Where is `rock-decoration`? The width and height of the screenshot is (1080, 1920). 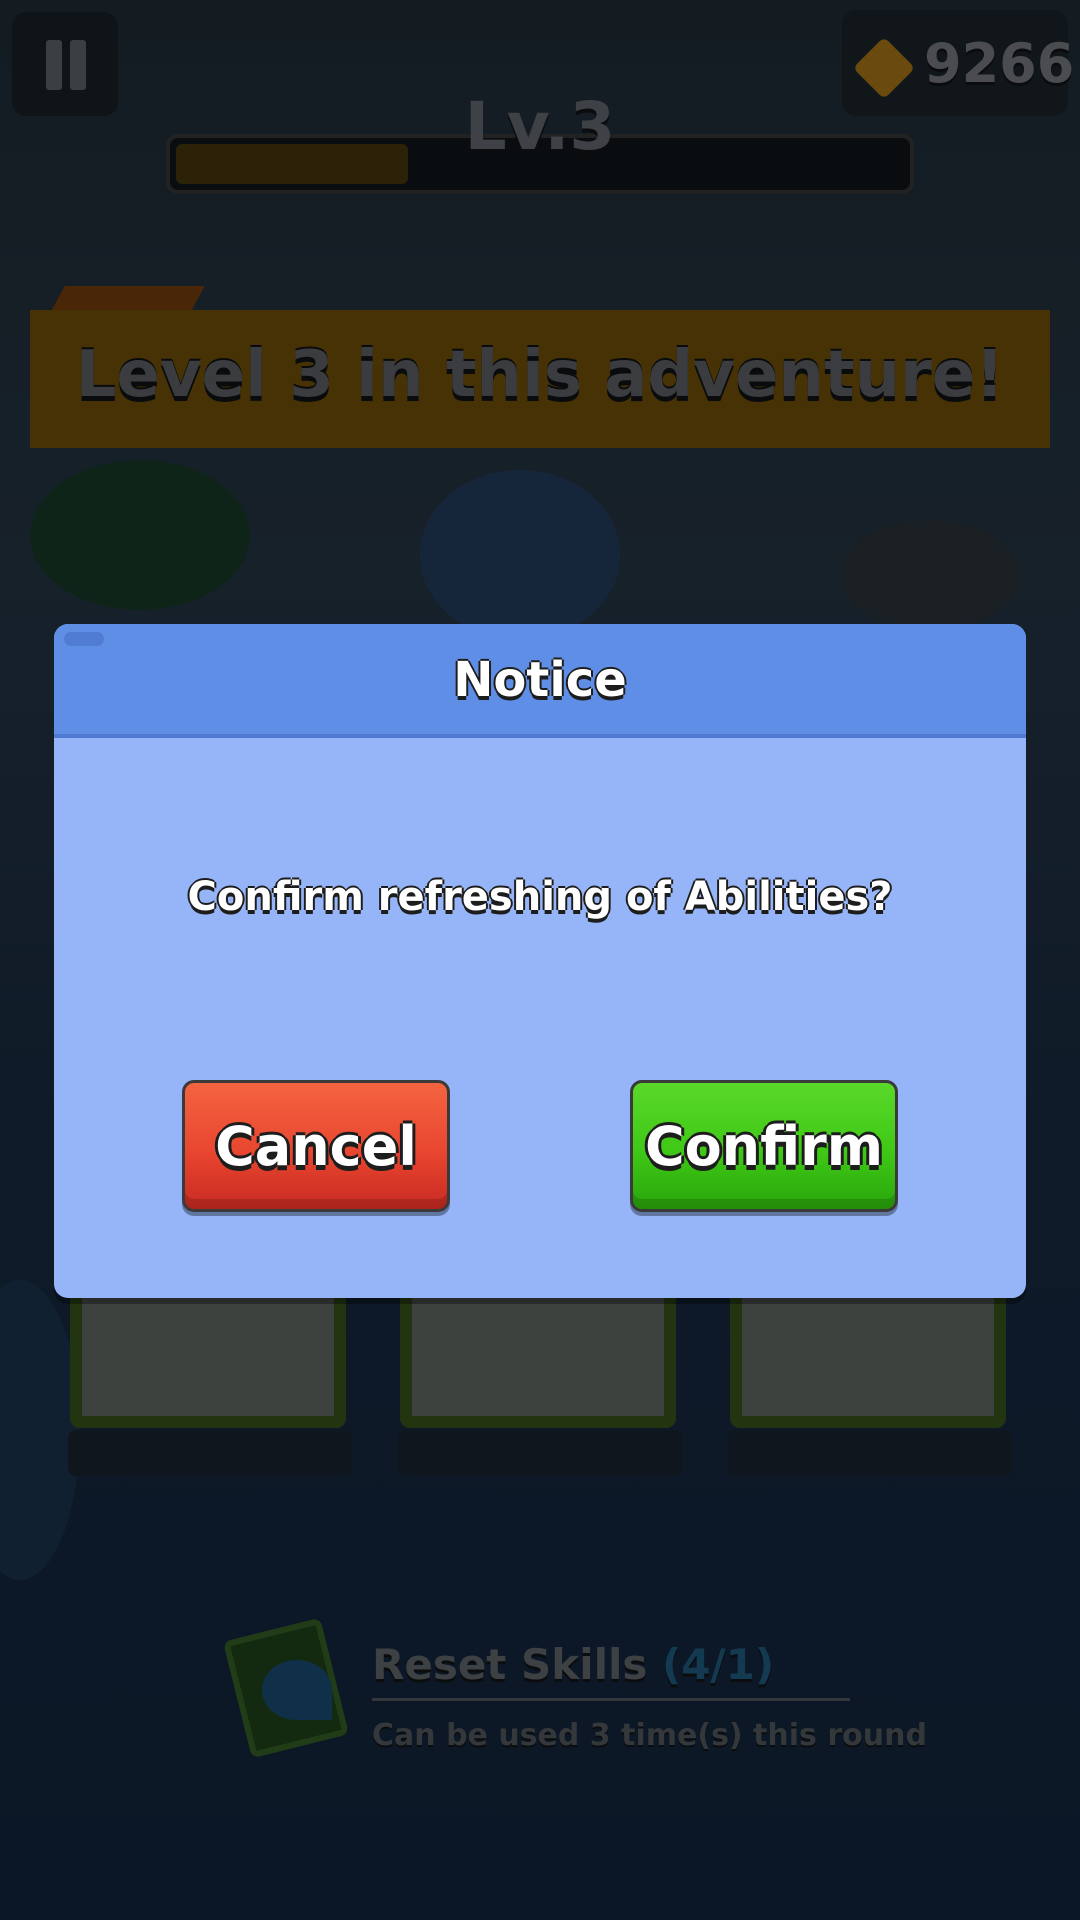 rock-decoration is located at coordinates (930, 575).